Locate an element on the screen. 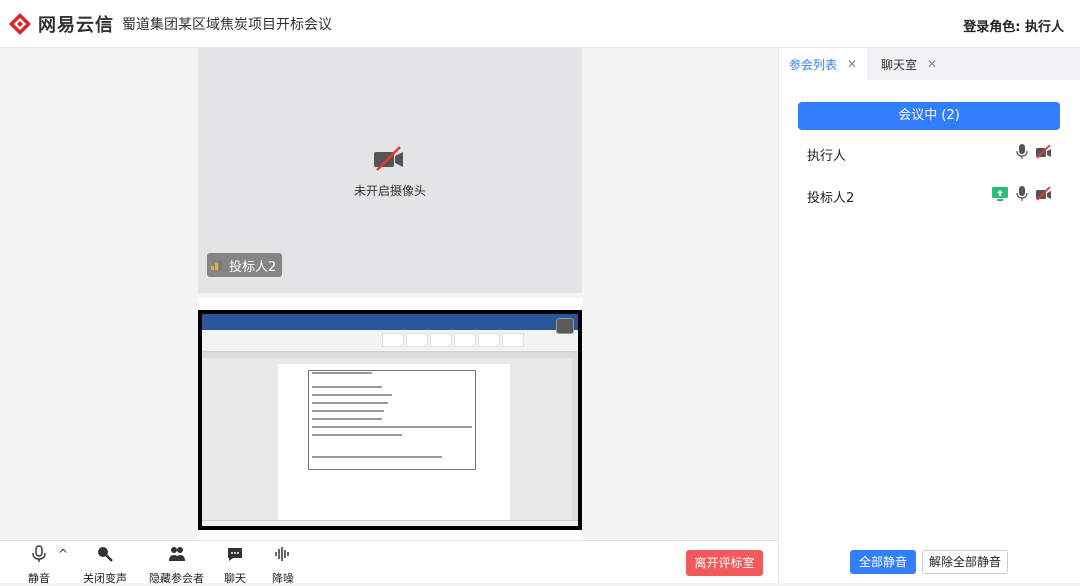 The height and width of the screenshot is (586, 1080). doc-ribbon is located at coordinates (390, 341).